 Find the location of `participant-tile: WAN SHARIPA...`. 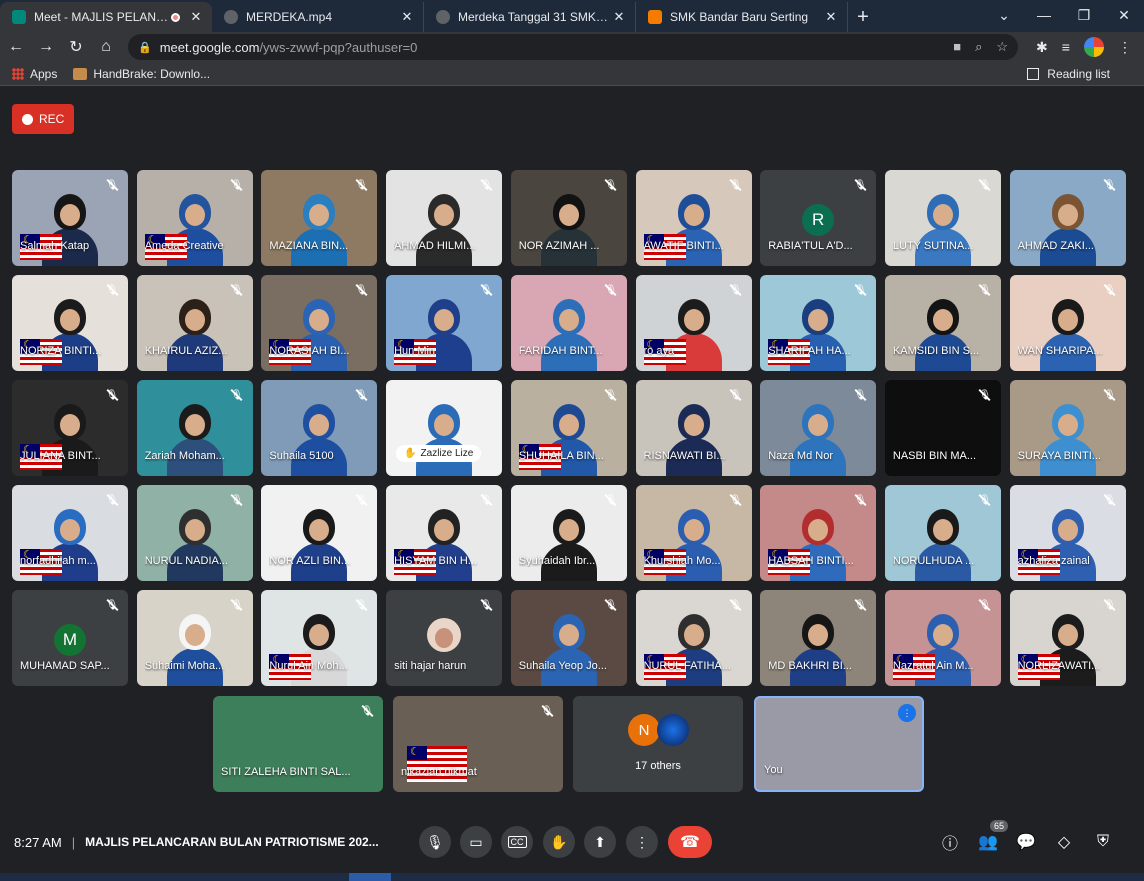

participant-tile: WAN SHARIPA... is located at coordinates (1067, 323).